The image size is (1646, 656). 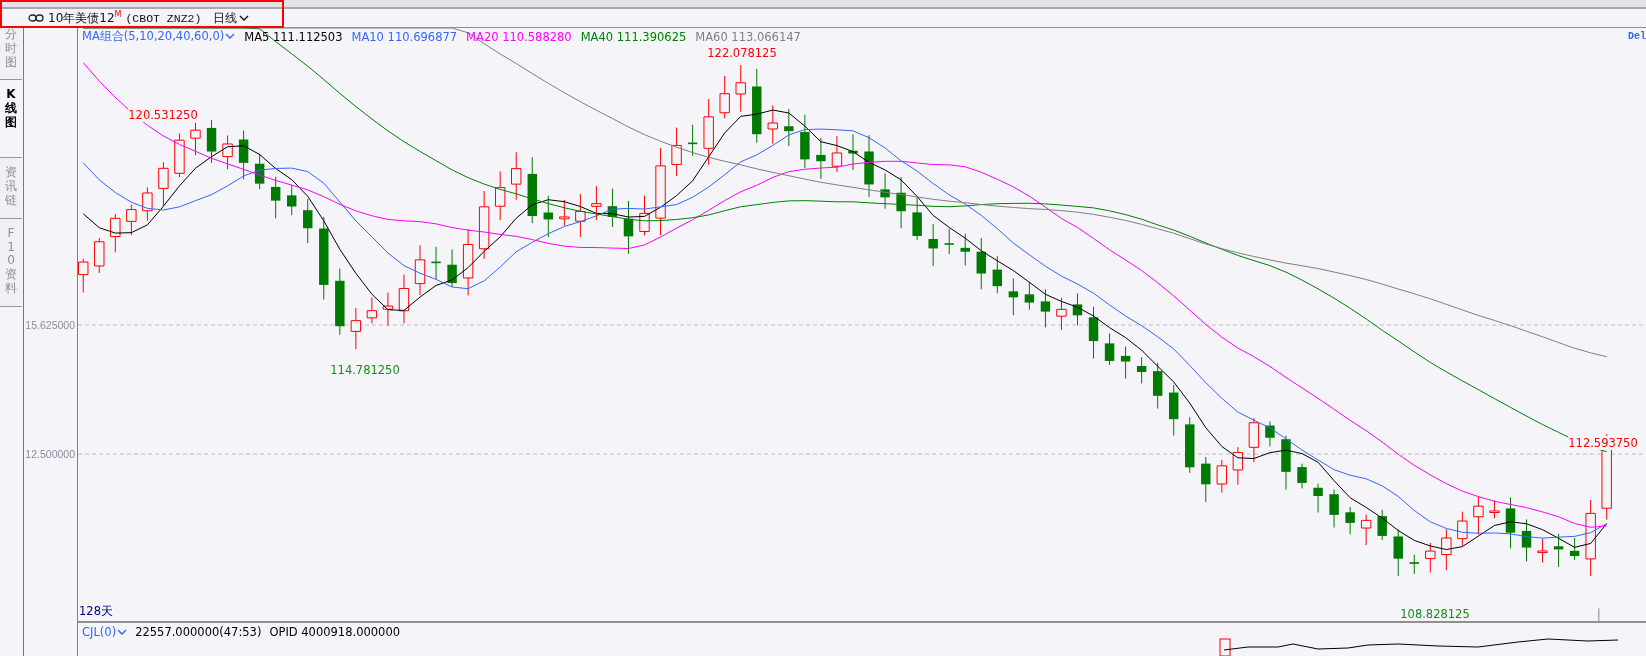 What do you see at coordinates (11, 54) in the screenshot?
I see `vertical-tab: 分时图` at bounding box center [11, 54].